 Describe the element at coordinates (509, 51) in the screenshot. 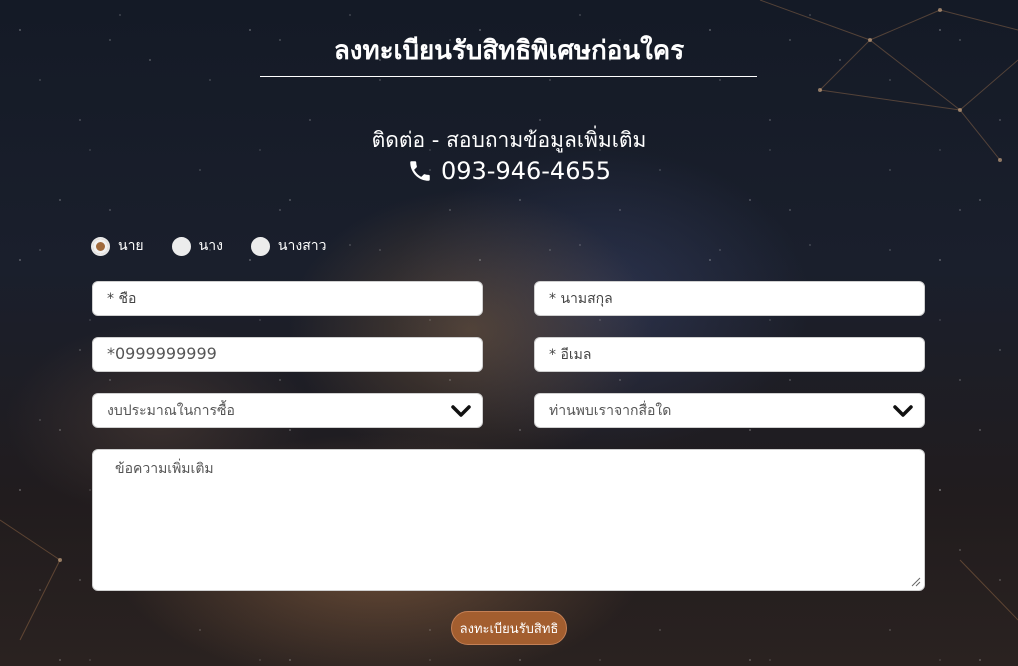

I see `page-title: ลงทะเบียนรับสิทธิพิเศษก่อนใคร` at that location.